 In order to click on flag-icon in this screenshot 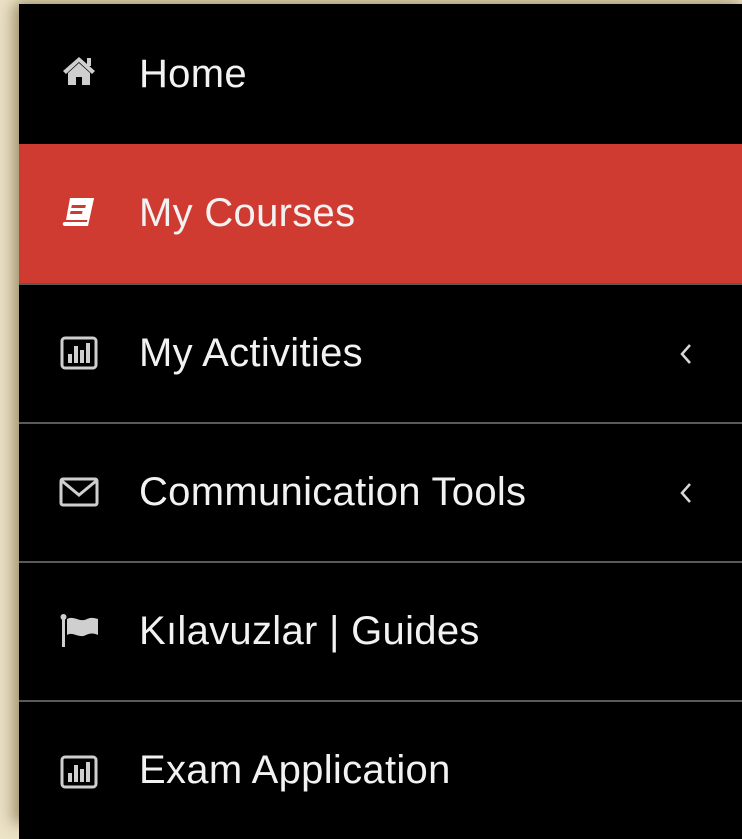, I will do `click(79, 631)`.